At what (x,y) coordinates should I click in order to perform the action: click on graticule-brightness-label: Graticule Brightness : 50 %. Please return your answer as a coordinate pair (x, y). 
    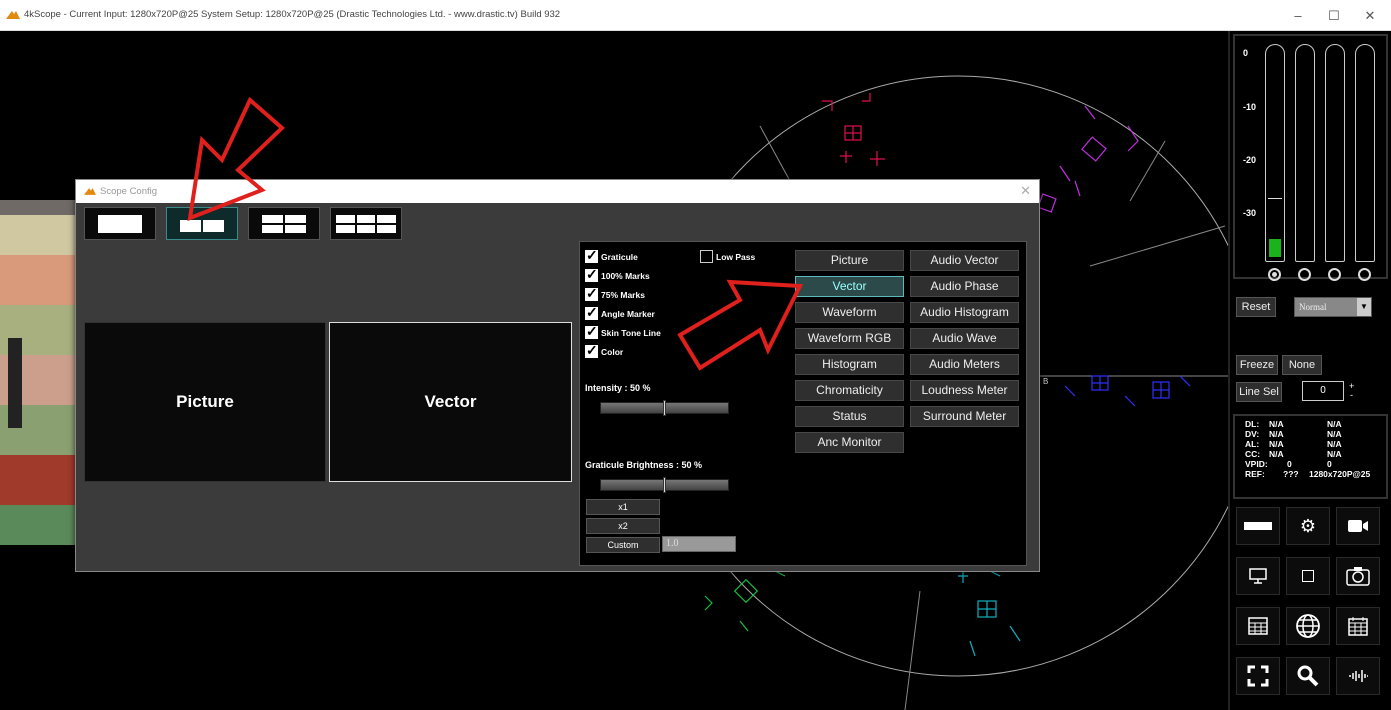
    Looking at the image, I should click on (644, 465).